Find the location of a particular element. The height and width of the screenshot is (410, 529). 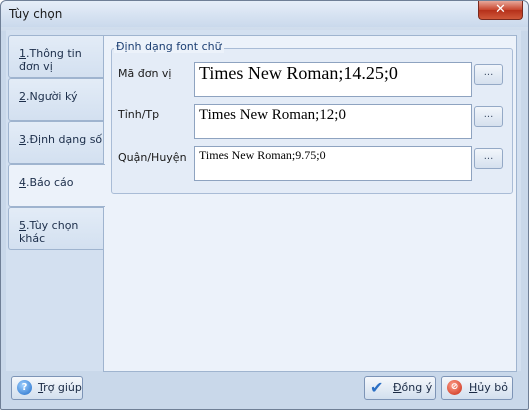

ok-button: ✔ Đồng ý is located at coordinates (400, 388).